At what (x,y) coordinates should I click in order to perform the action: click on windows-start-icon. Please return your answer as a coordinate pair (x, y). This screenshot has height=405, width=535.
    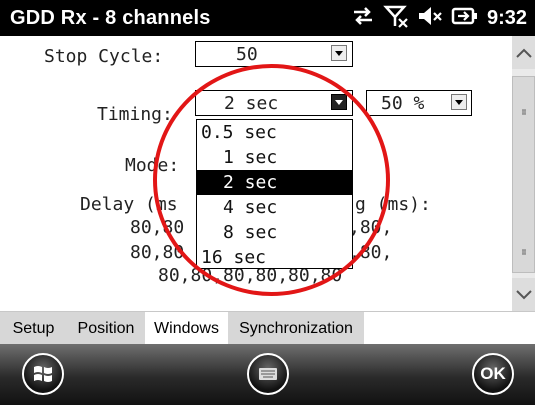
    Looking at the image, I should click on (43, 374).